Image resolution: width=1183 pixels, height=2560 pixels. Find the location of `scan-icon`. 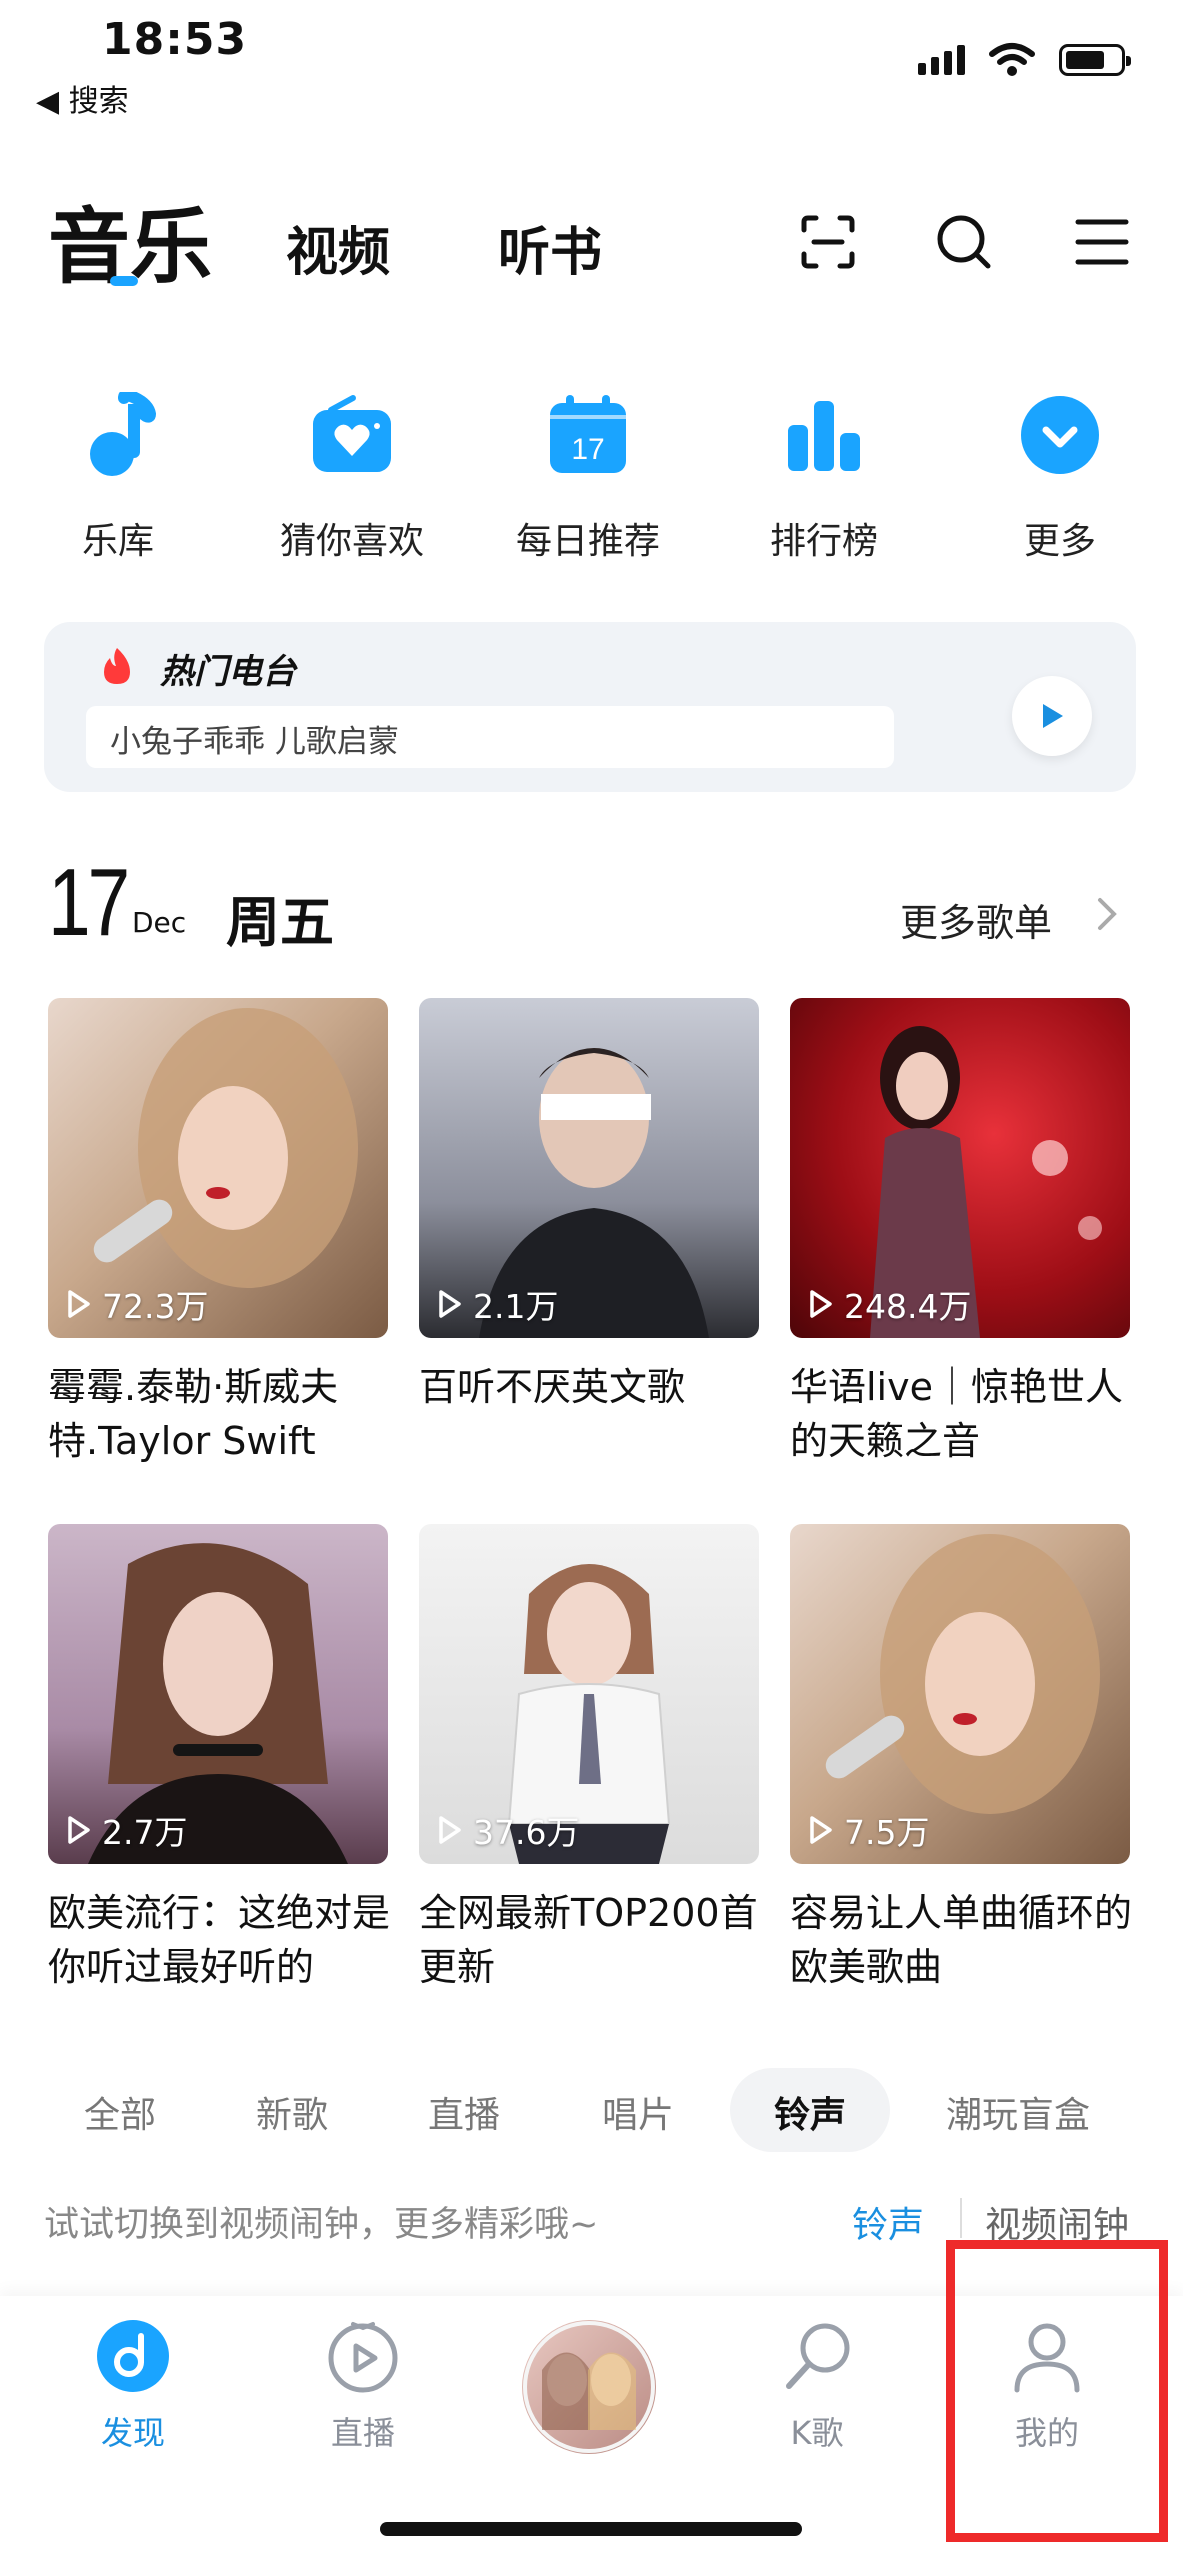

scan-icon is located at coordinates (828, 242).